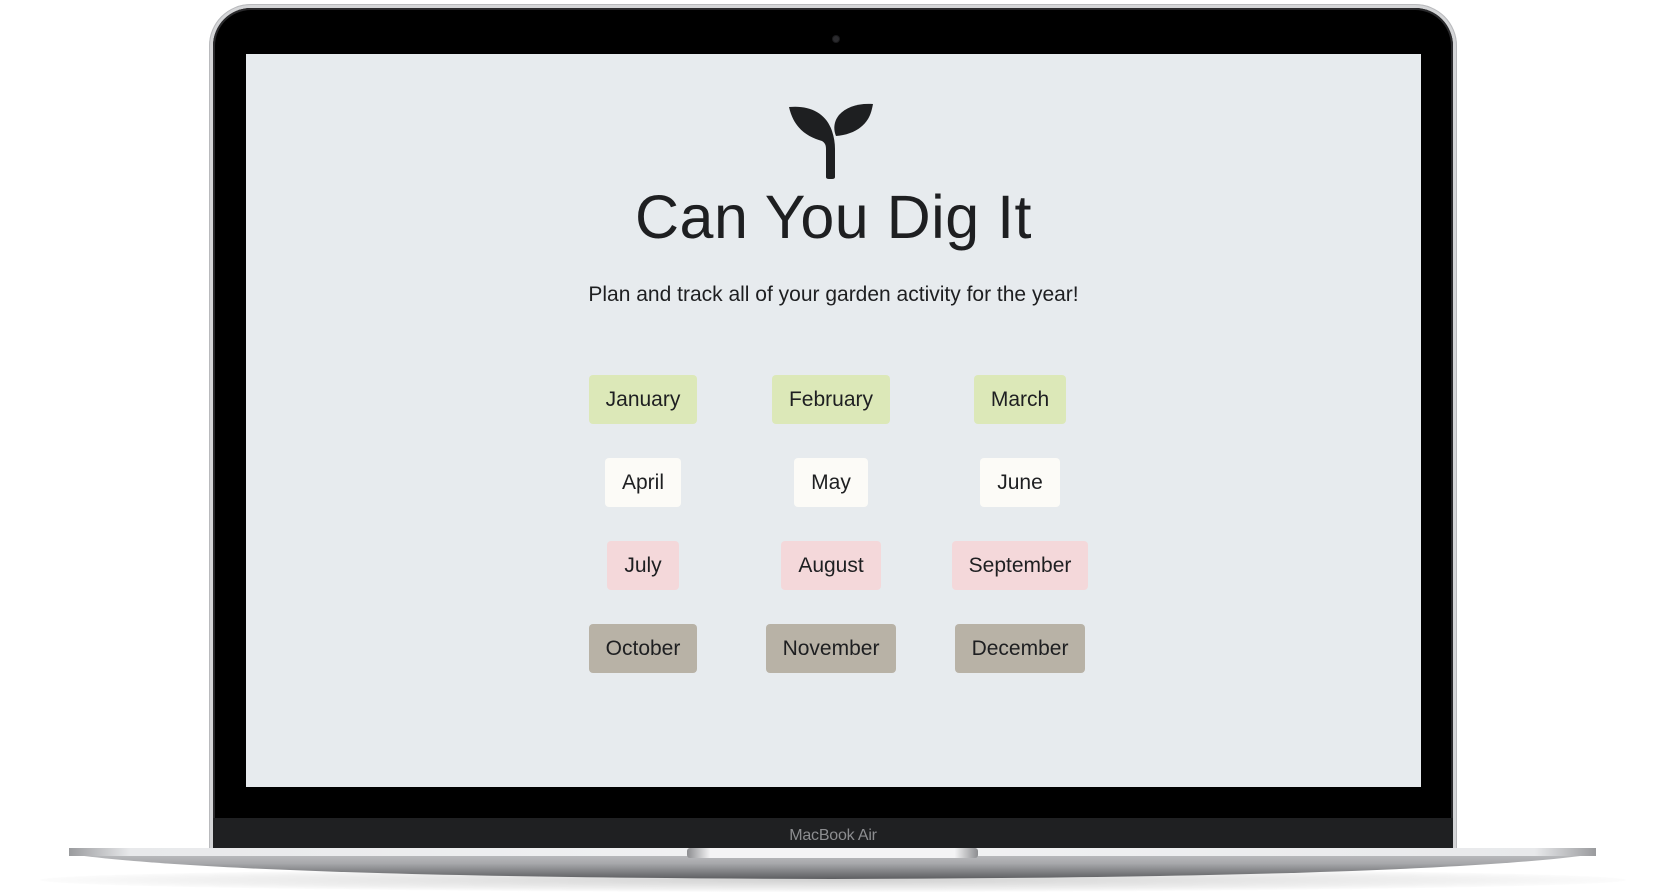 This screenshot has width=1666, height=895. What do you see at coordinates (1020, 565) in the screenshot?
I see `month-button-september: September` at bounding box center [1020, 565].